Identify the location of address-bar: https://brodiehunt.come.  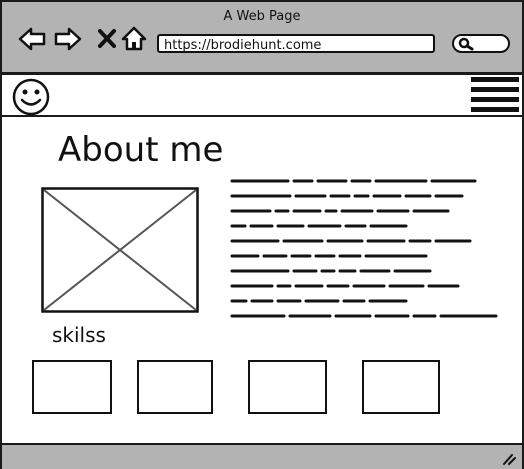
(296, 43).